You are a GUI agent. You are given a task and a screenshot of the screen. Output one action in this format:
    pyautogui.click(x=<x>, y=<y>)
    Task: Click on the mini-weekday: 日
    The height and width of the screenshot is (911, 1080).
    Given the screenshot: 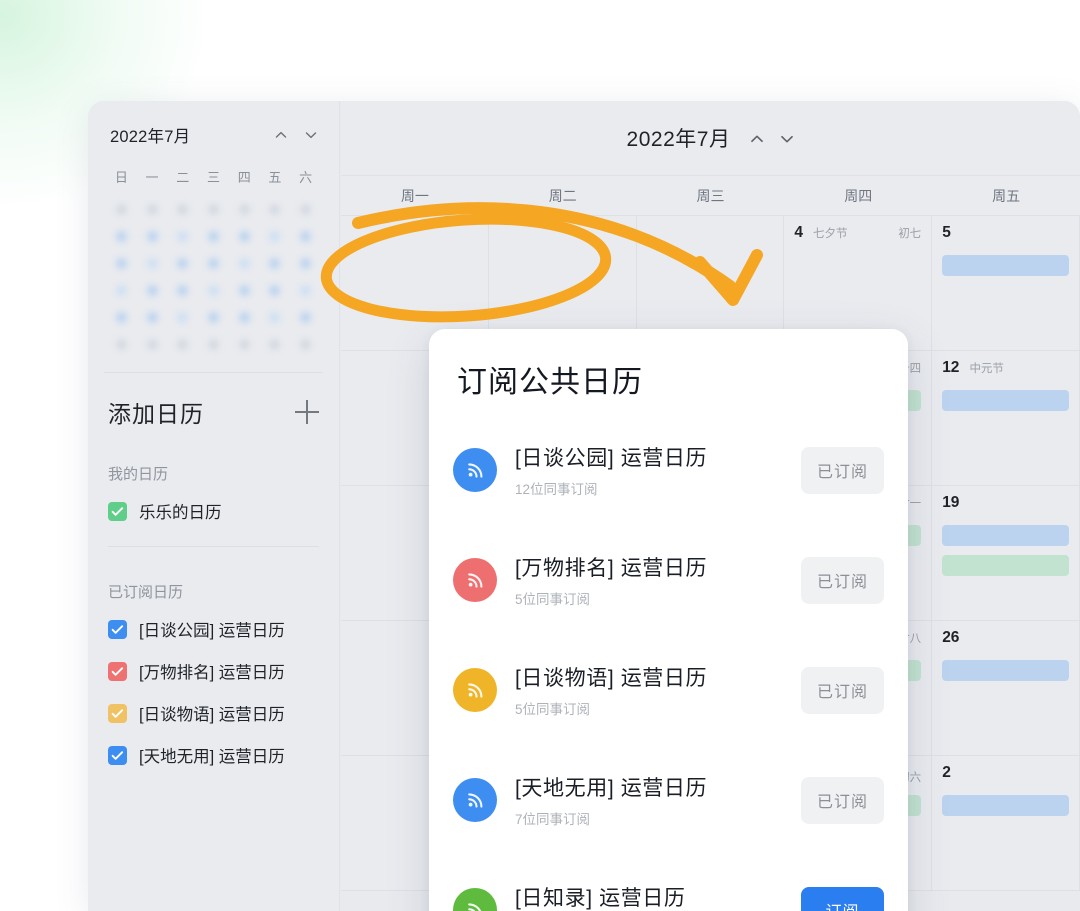 What is the action you would take?
    pyautogui.click(x=121, y=177)
    